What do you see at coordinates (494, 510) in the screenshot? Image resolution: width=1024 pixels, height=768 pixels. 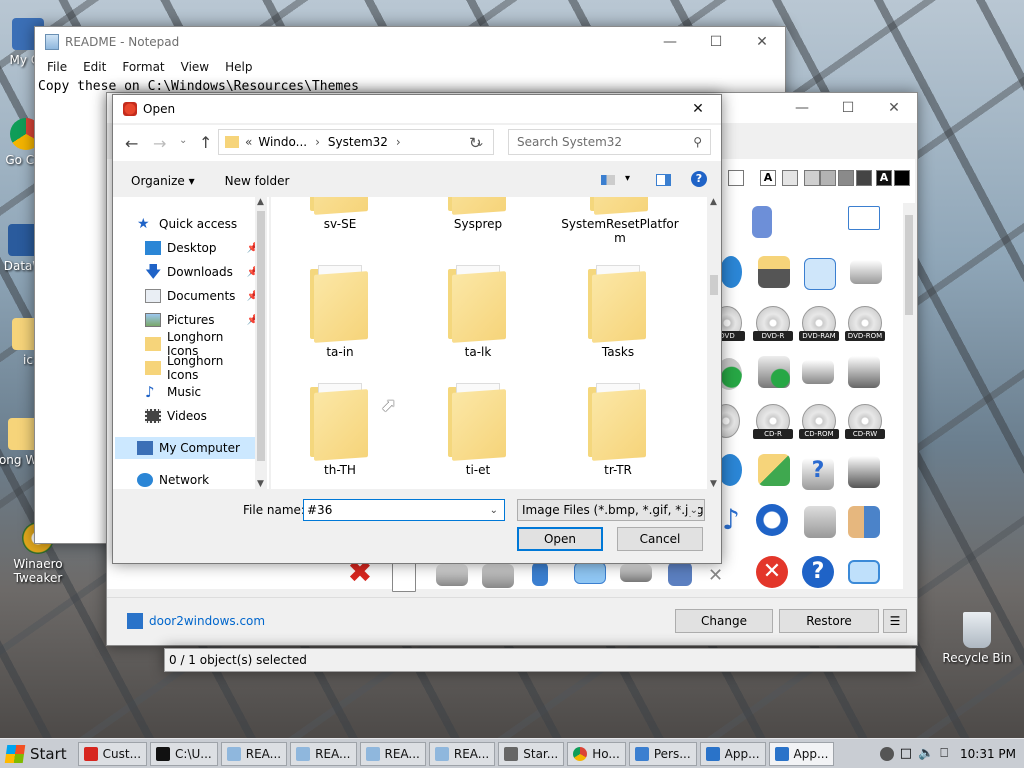 I see `file-name-dropdown-icon: ⌄` at bounding box center [494, 510].